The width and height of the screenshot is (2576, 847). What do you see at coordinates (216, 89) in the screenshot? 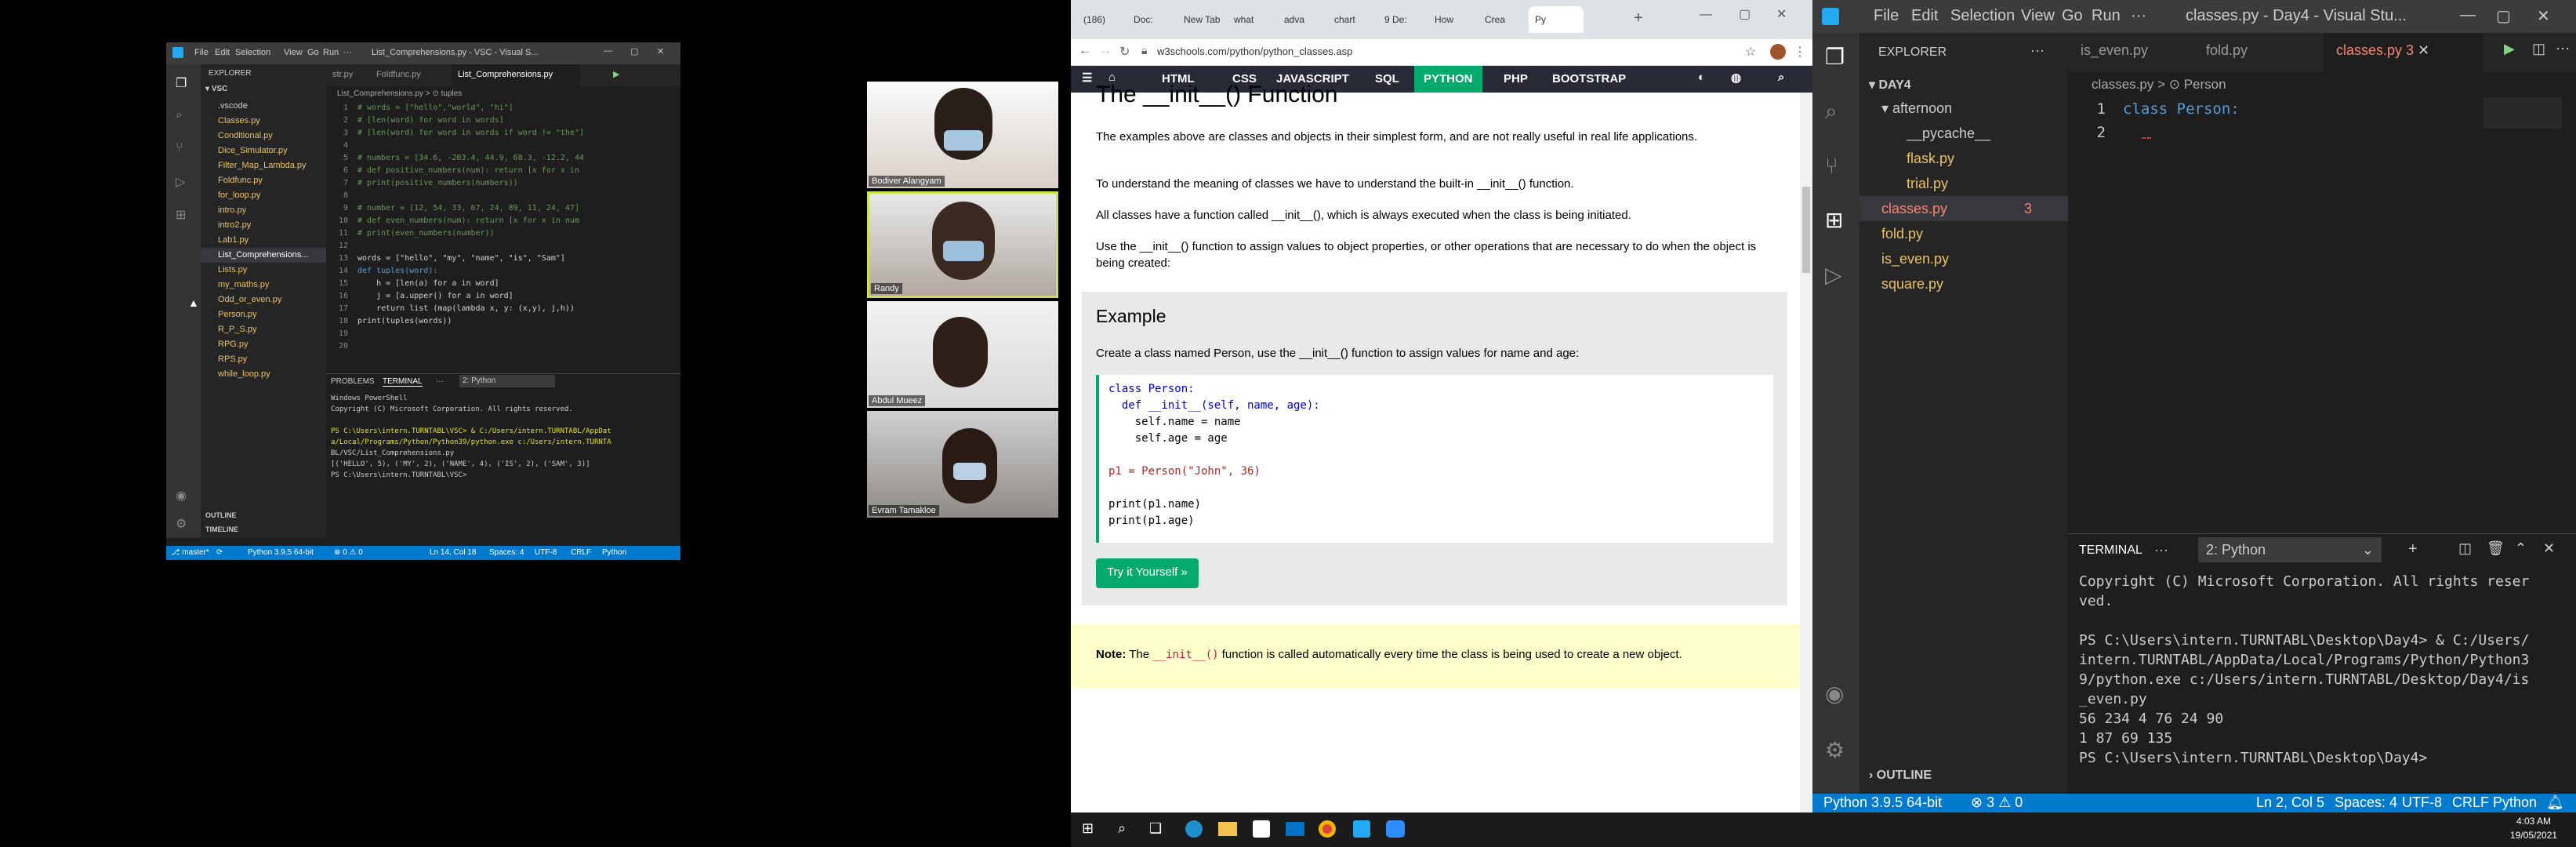
I see `folder-vsc: ▾ VSC` at bounding box center [216, 89].